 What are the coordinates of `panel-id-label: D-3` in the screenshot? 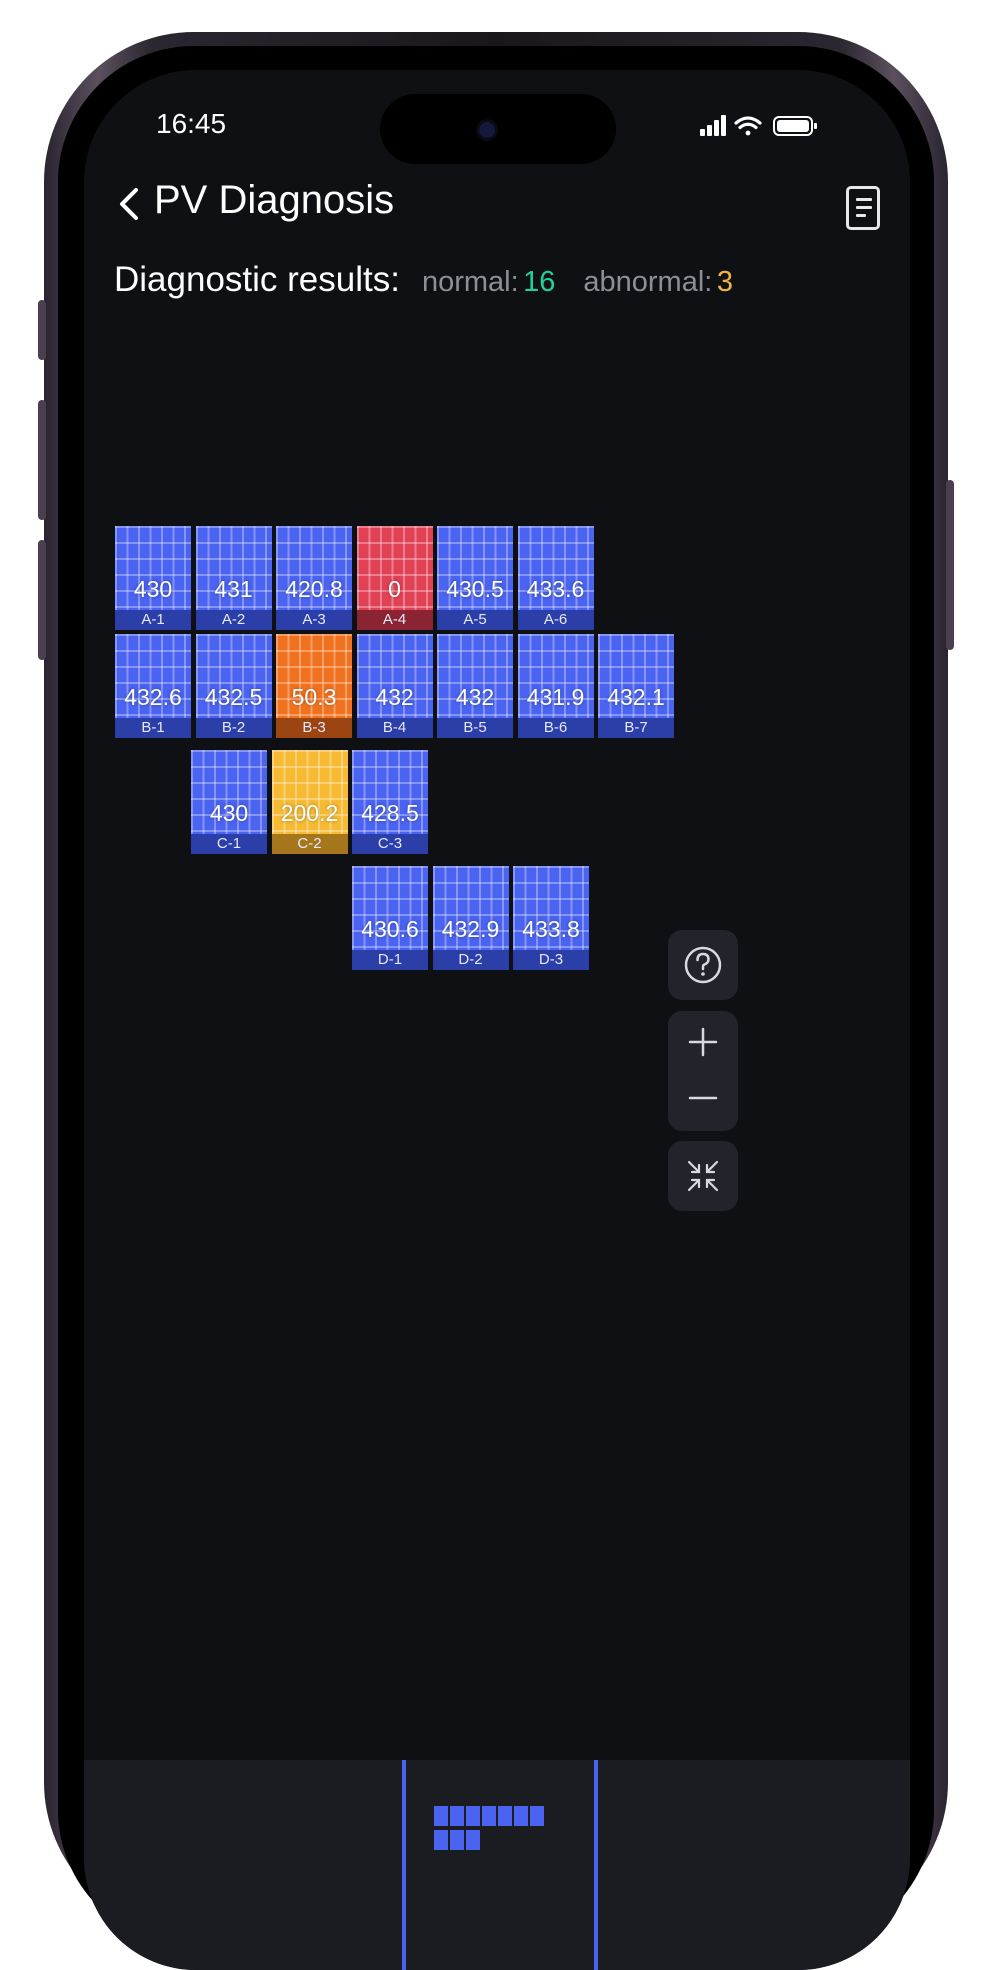 It's located at (551, 960).